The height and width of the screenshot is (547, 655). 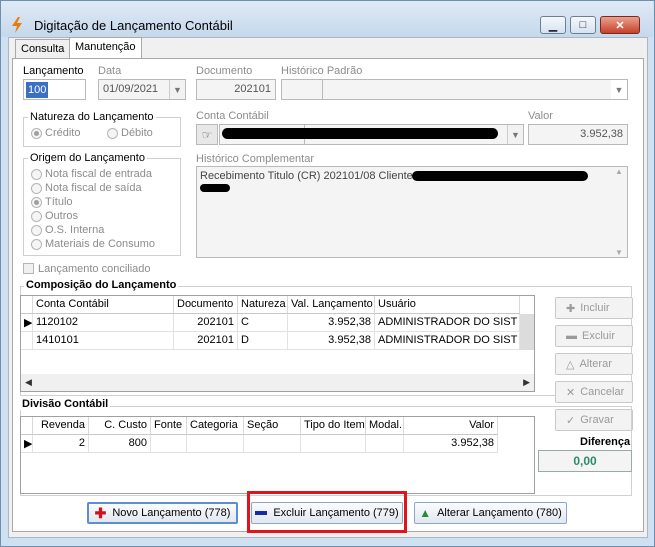 I want to click on column-header: Documento, so click(x=206, y=305).